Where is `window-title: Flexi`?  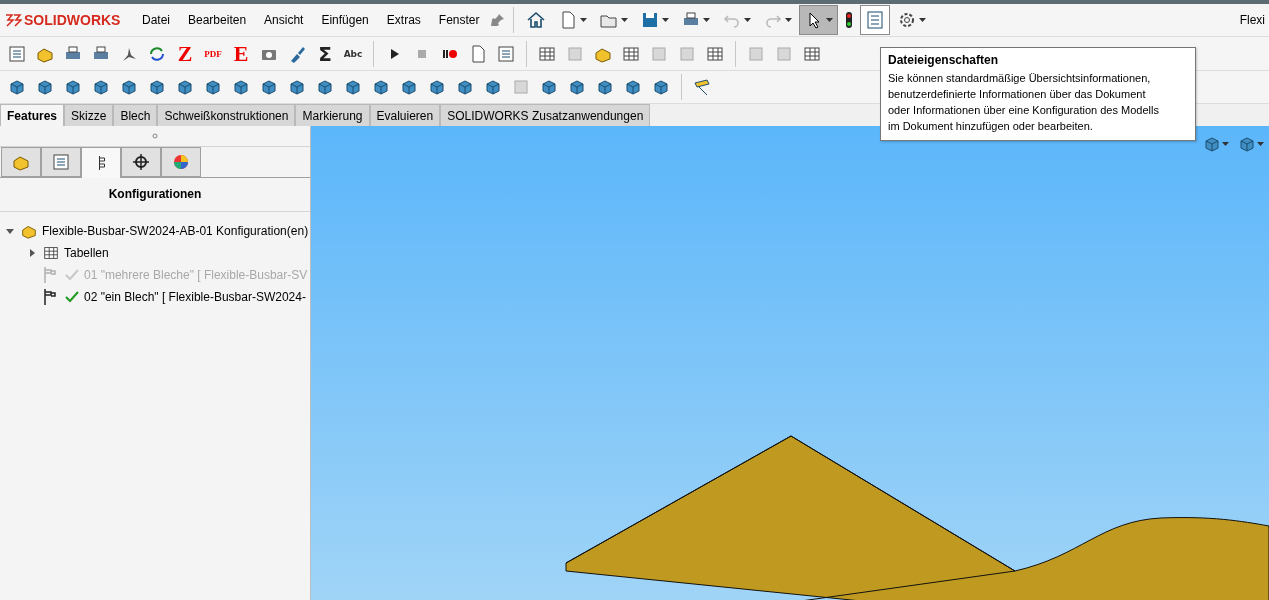
window-title: Flexi is located at coordinates (1252, 20).